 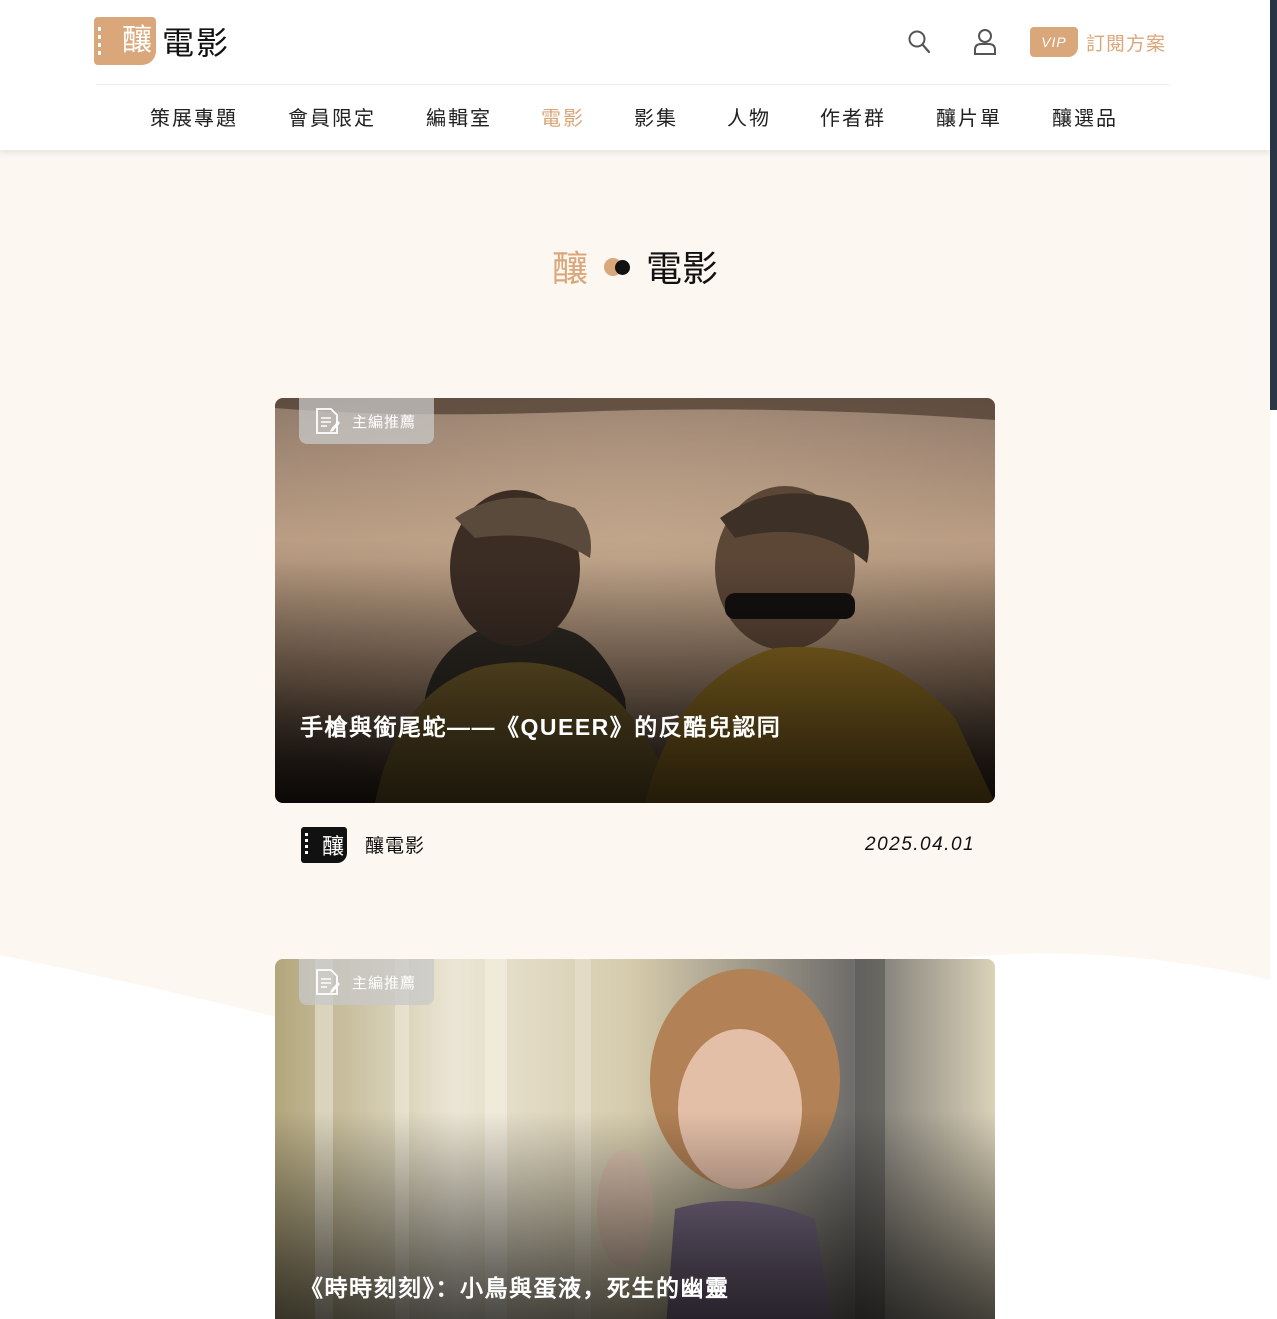 I want to click on logo-mark: 釀, so click(x=125, y=41).